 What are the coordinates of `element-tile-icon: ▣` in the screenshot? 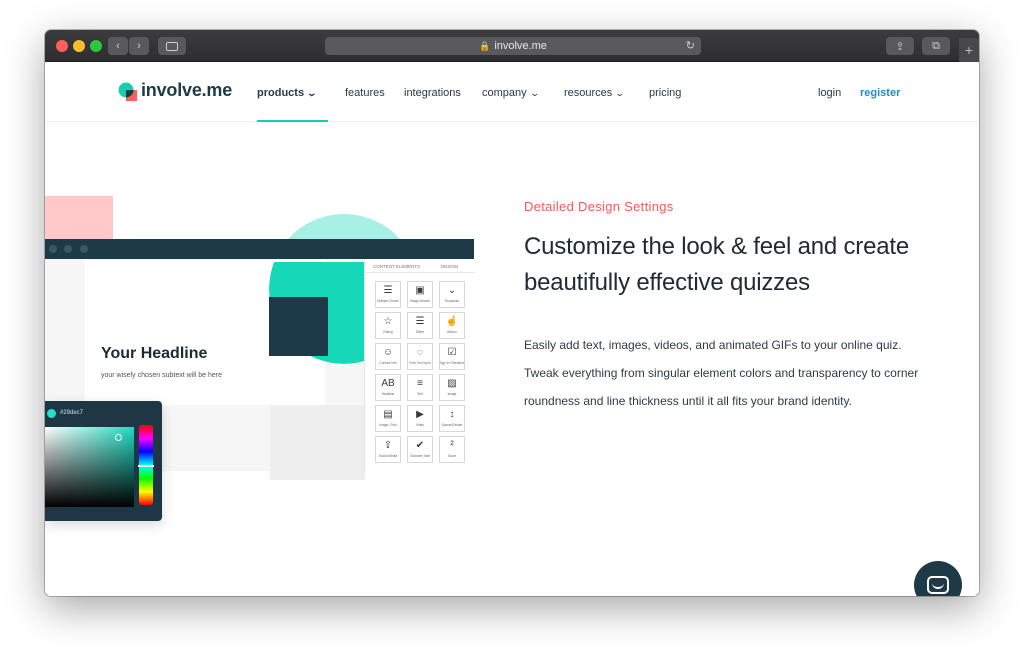 It's located at (420, 290).